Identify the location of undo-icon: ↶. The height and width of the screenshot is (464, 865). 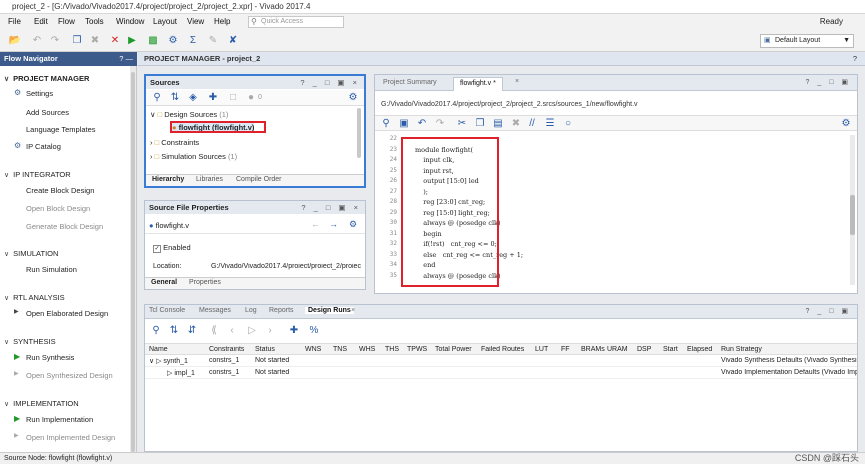
(37, 41).